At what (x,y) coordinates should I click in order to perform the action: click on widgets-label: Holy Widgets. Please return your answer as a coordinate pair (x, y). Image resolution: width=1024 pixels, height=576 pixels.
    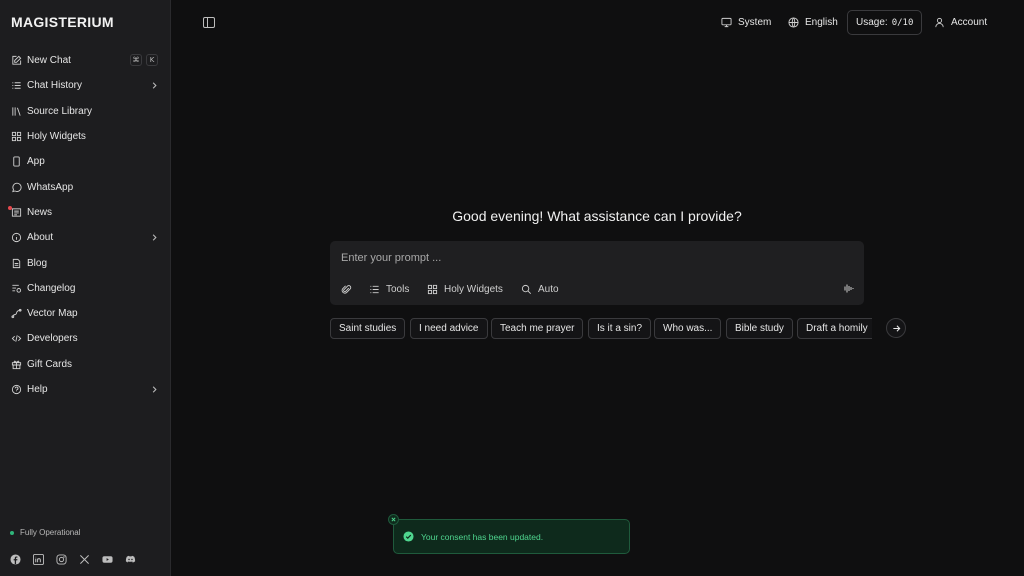
    Looking at the image, I should click on (473, 289).